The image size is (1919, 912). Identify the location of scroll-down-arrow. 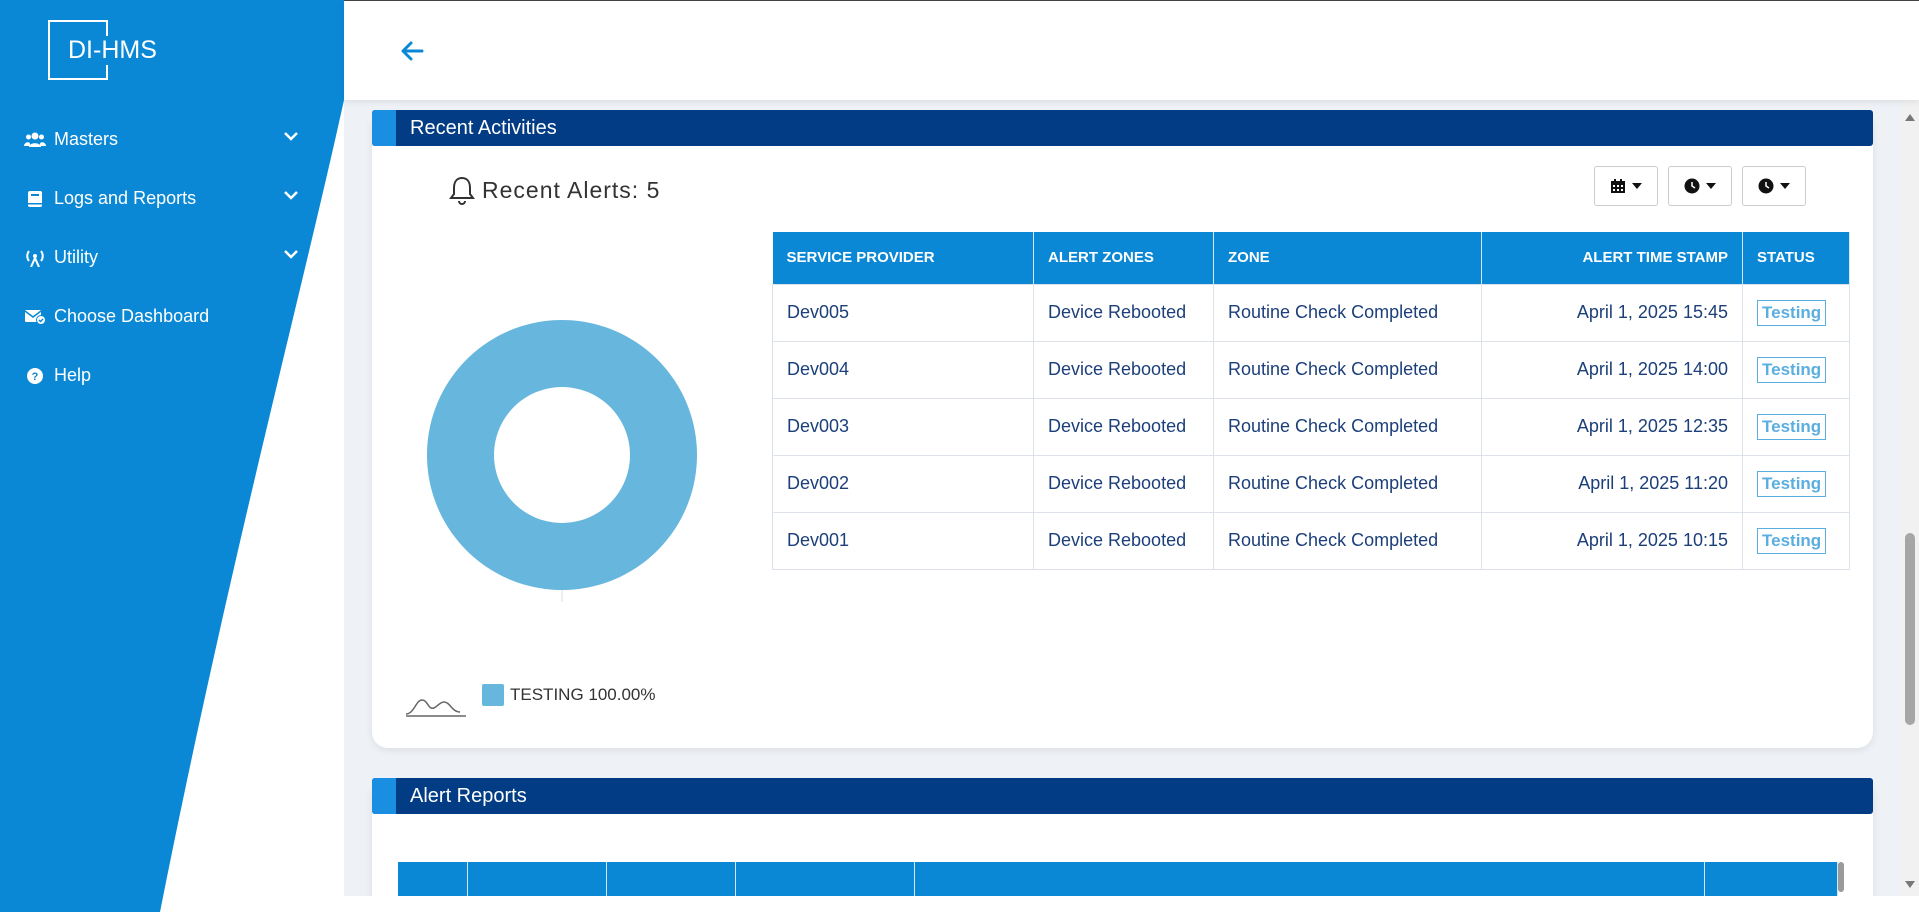
(1910, 884).